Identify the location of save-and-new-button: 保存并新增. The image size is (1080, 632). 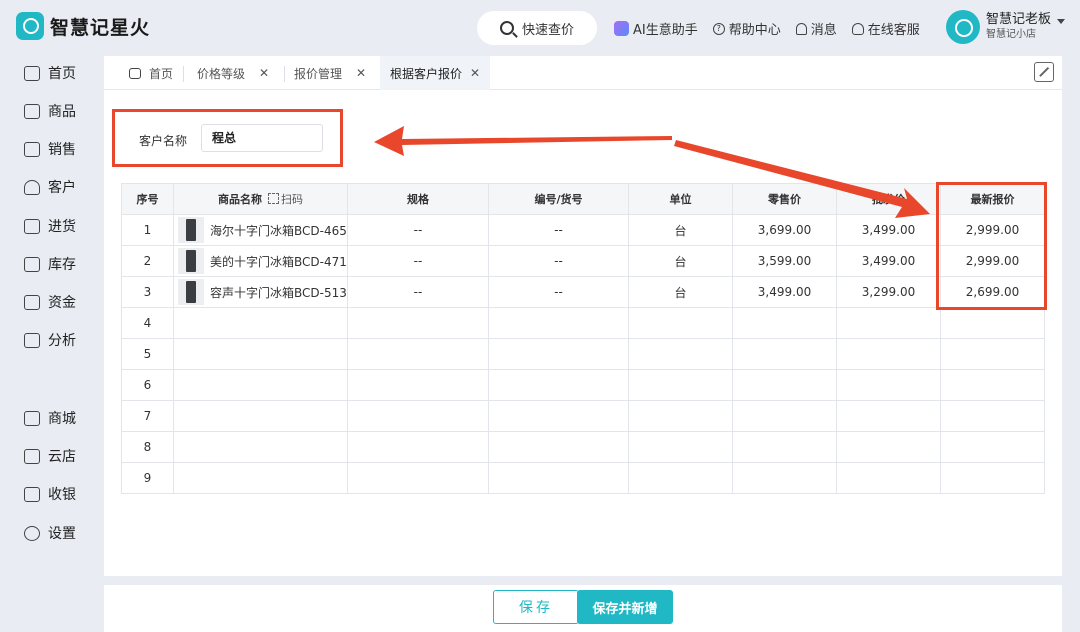
(625, 607).